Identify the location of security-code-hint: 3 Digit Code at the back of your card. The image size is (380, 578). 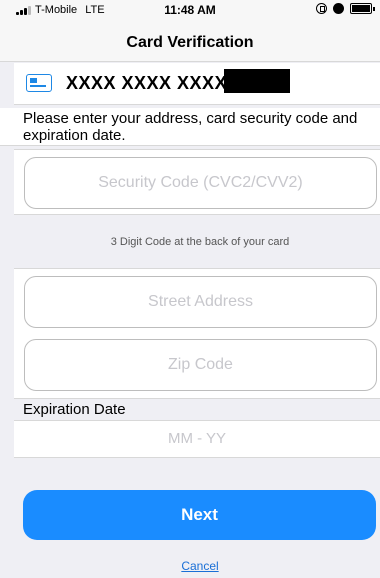
(200, 242).